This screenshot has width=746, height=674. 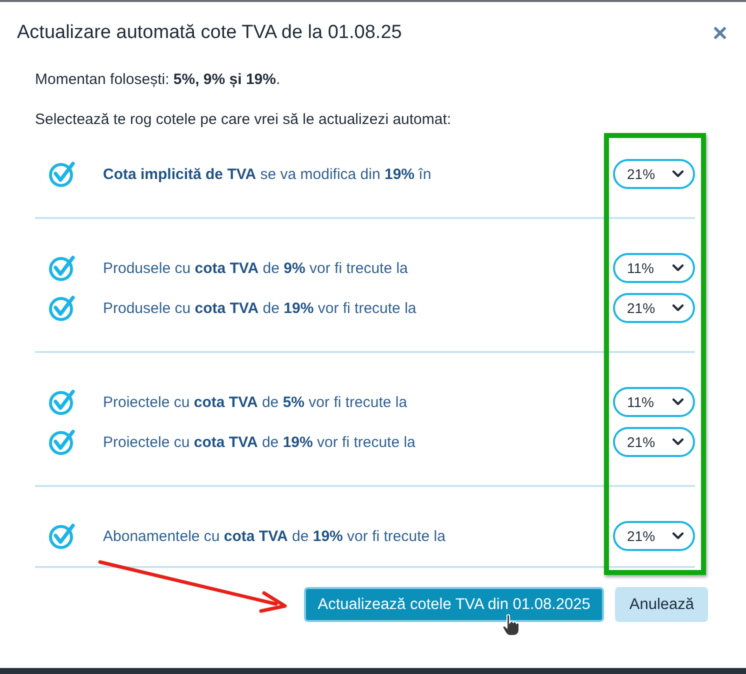 I want to click on dialog-title: Actualizare automată cote TVA de la 01.08.25, so click(x=209, y=33).